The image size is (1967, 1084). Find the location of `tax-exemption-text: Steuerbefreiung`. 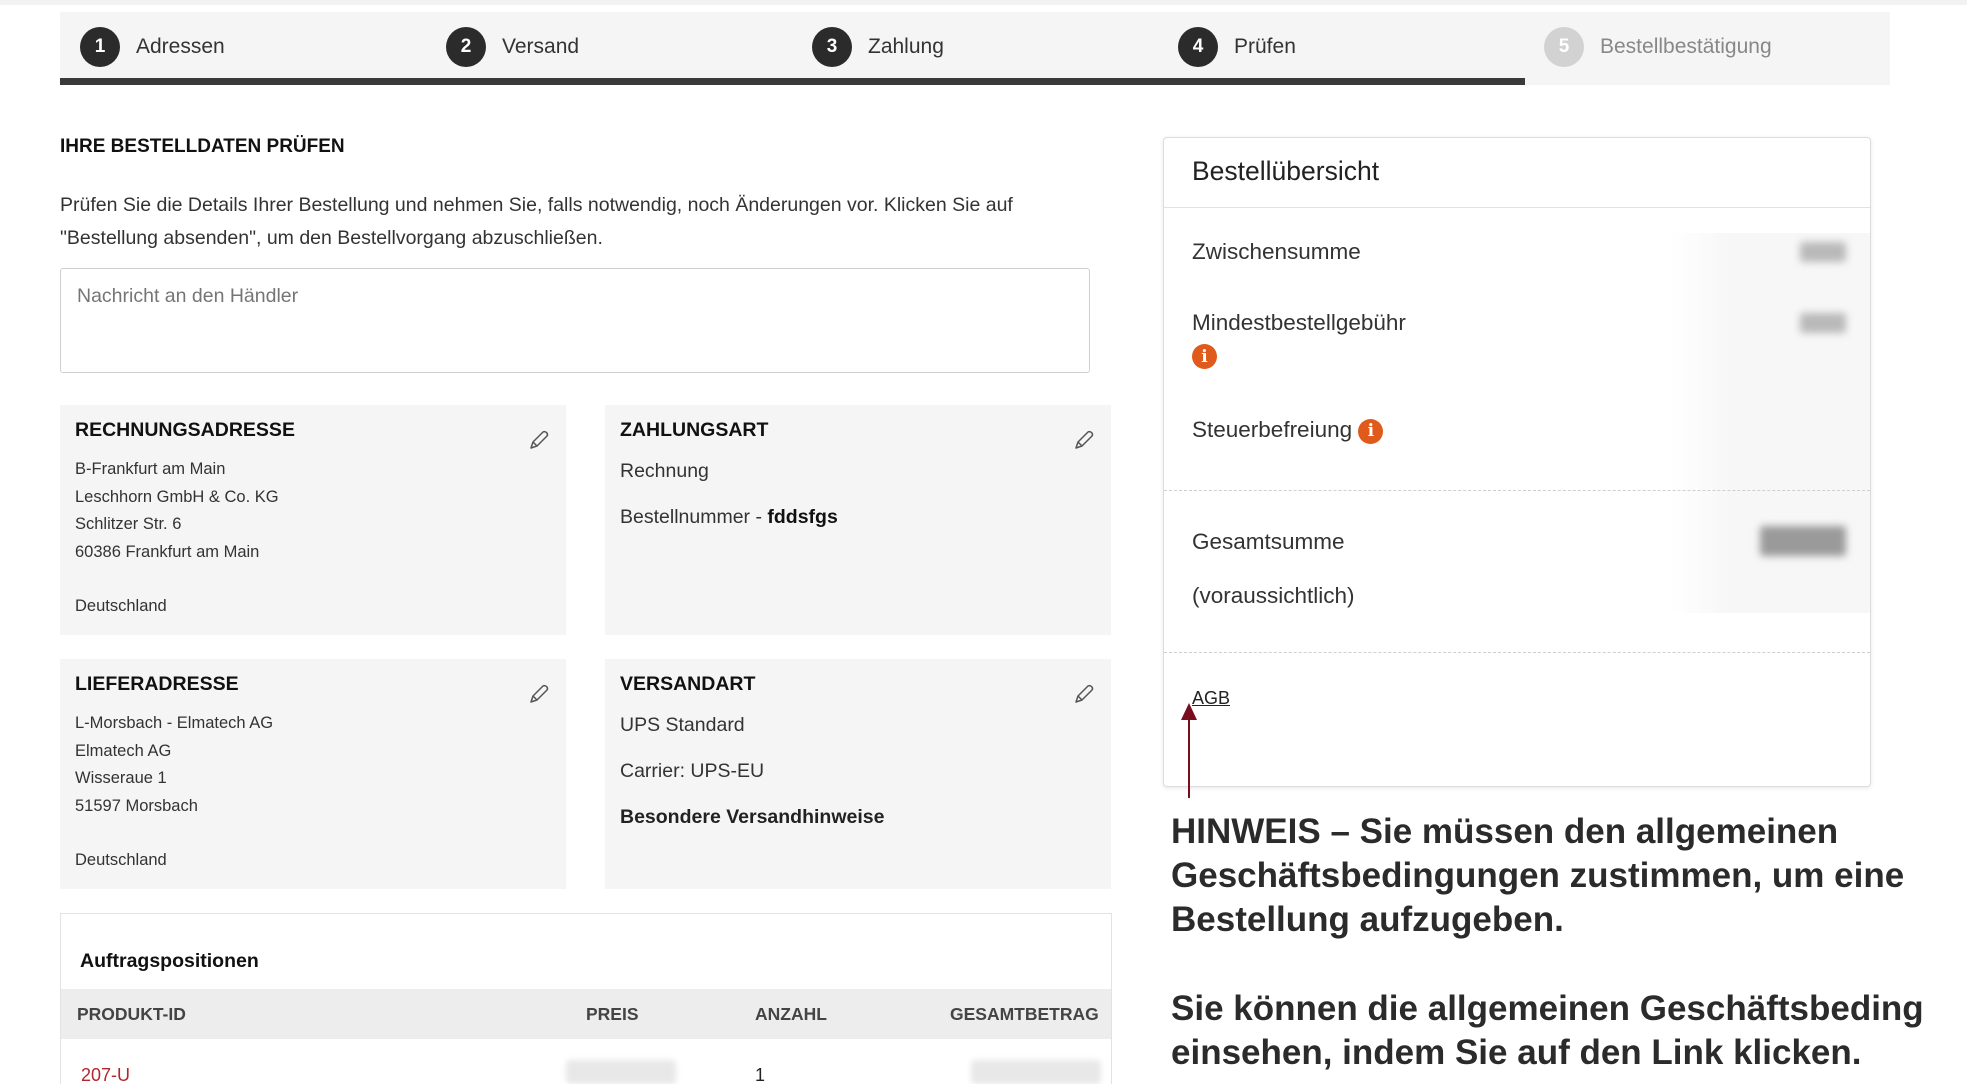

tax-exemption-text: Steuerbefreiung is located at coordinates (1272, 429).